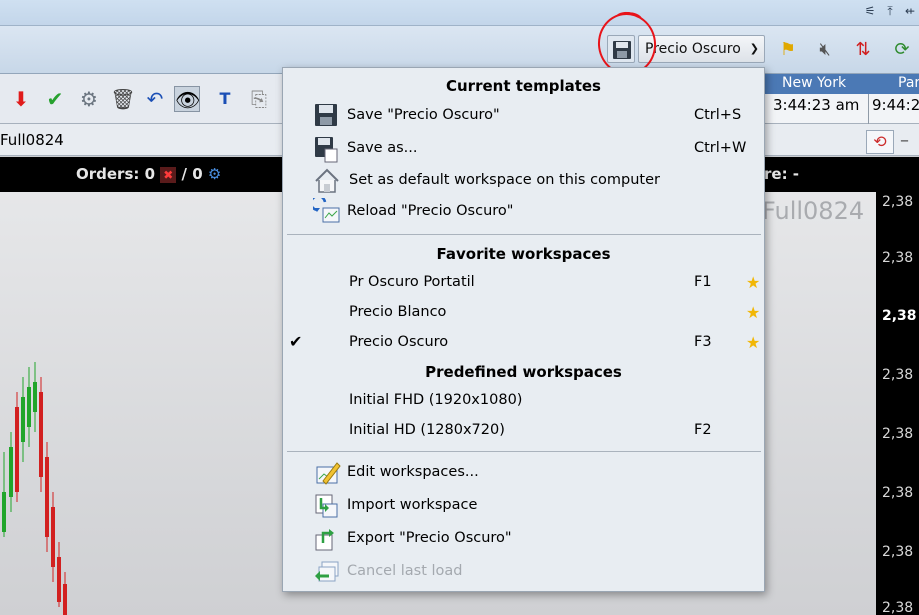 The height and width of the screenshot is (615, 919). I want to click on menu-item-favorite-precio-blanco: Precio Blanco ★, so click(523, 313).